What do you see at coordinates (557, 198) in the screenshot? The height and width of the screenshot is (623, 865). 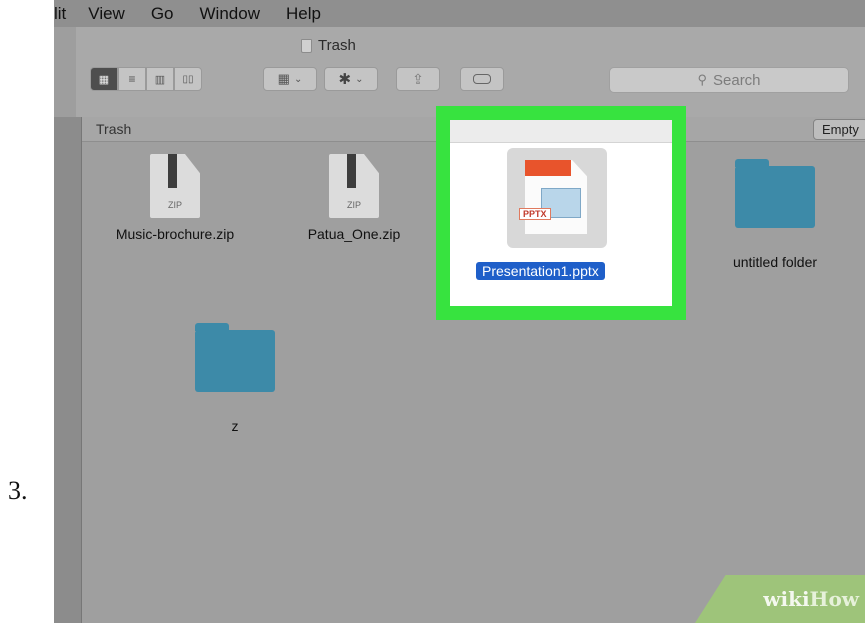 I see `selected-file-item: PPTX` at bounding box center [557, 198].